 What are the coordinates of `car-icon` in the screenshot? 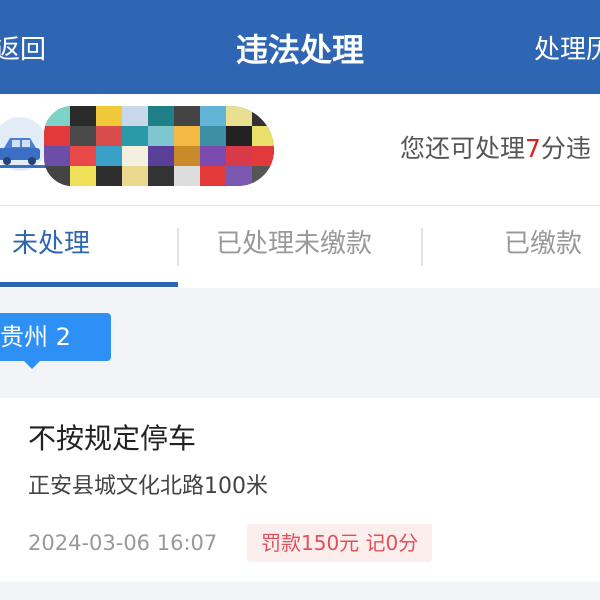 It's located at (24, 144).